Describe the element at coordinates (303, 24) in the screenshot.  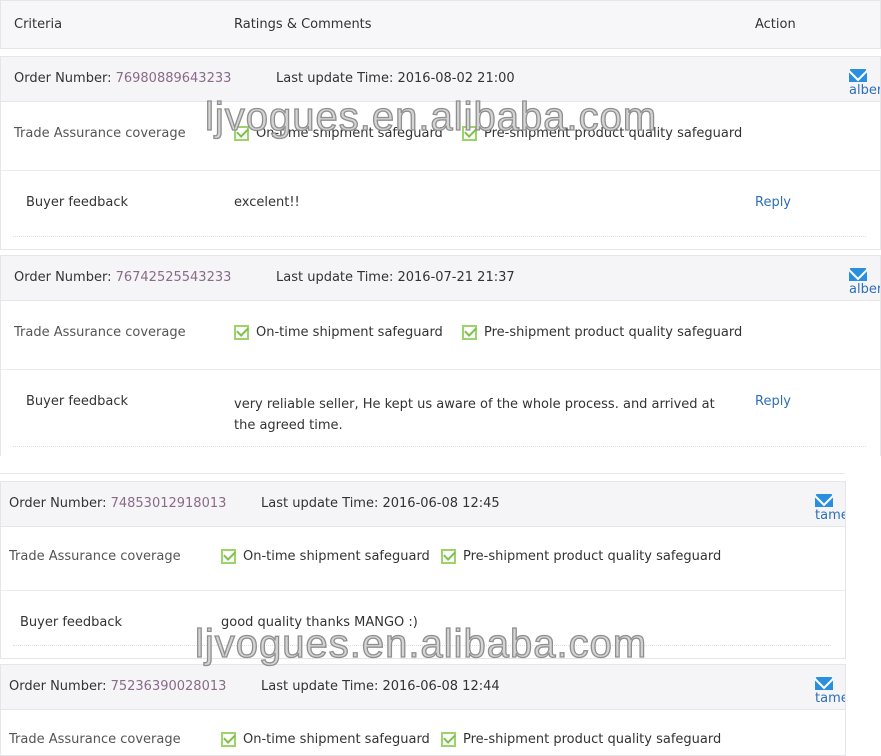
I see `ratings-header: Ratings & Comments` at that location.